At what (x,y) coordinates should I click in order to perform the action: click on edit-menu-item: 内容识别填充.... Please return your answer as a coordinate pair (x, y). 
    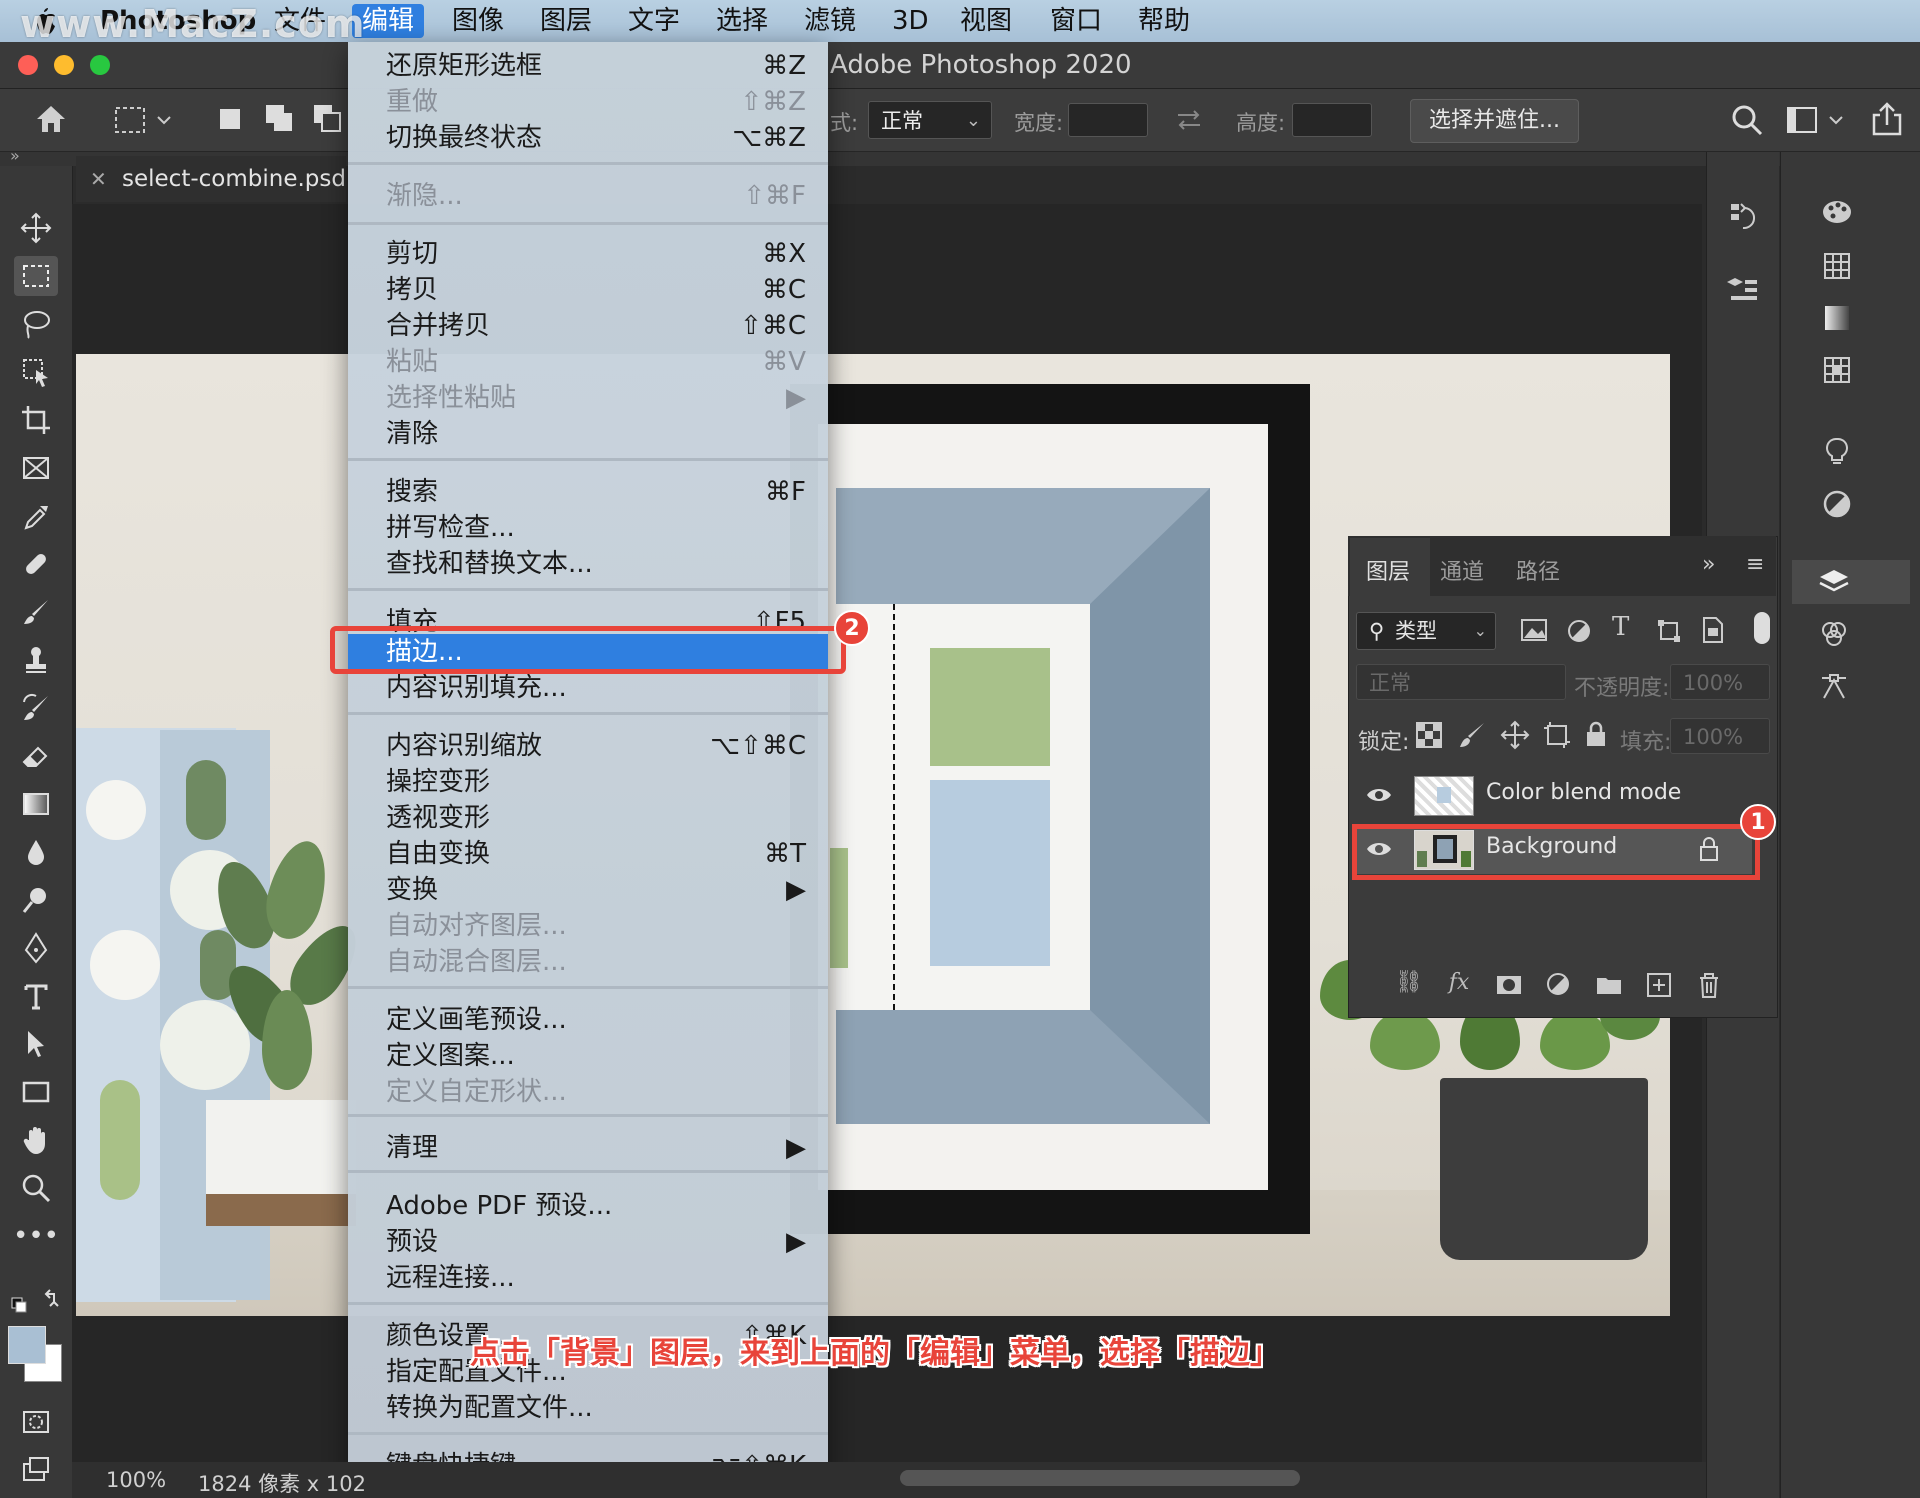
    Looking at the image, I should click on (588, 688).